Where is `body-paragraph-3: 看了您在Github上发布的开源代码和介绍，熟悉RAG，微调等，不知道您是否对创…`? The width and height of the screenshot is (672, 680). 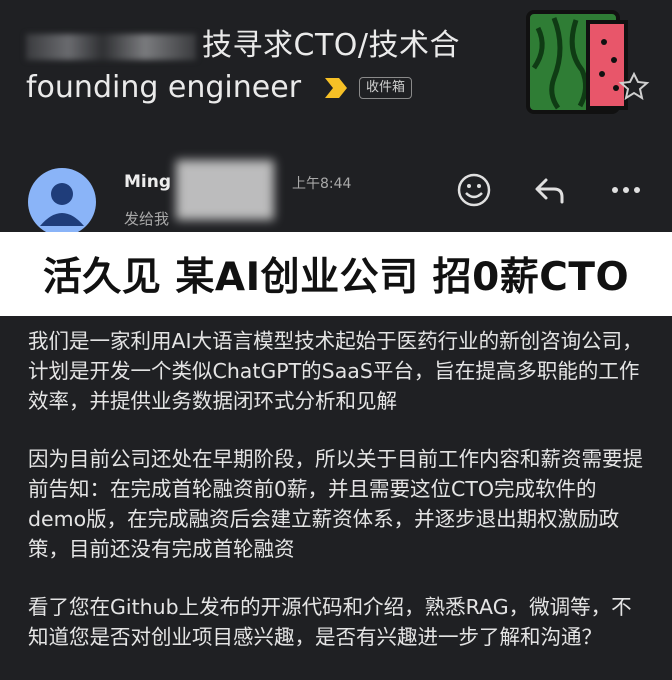
body-paragraph-3: 看了您在Github上发布的开源代码和介绍，熟悉RAG，微调等，不知道您是否对创… is located at coordinates (330, 622).